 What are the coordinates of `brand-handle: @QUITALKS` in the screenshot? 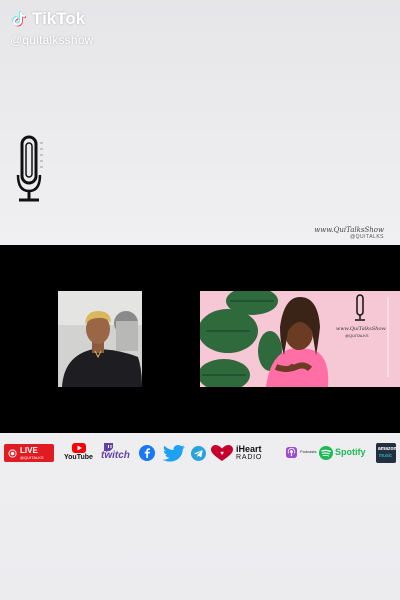 It's located at (367, 237).